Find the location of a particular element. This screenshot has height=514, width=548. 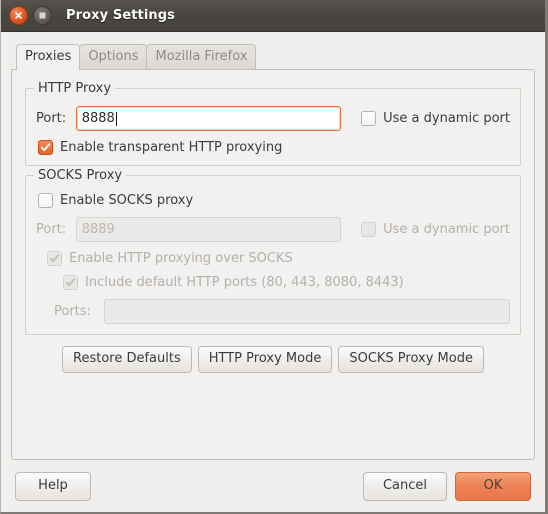

http-over-socks-checkbox: Enable HTTP proxying over SOCKS is located at coordinates (170, 258).